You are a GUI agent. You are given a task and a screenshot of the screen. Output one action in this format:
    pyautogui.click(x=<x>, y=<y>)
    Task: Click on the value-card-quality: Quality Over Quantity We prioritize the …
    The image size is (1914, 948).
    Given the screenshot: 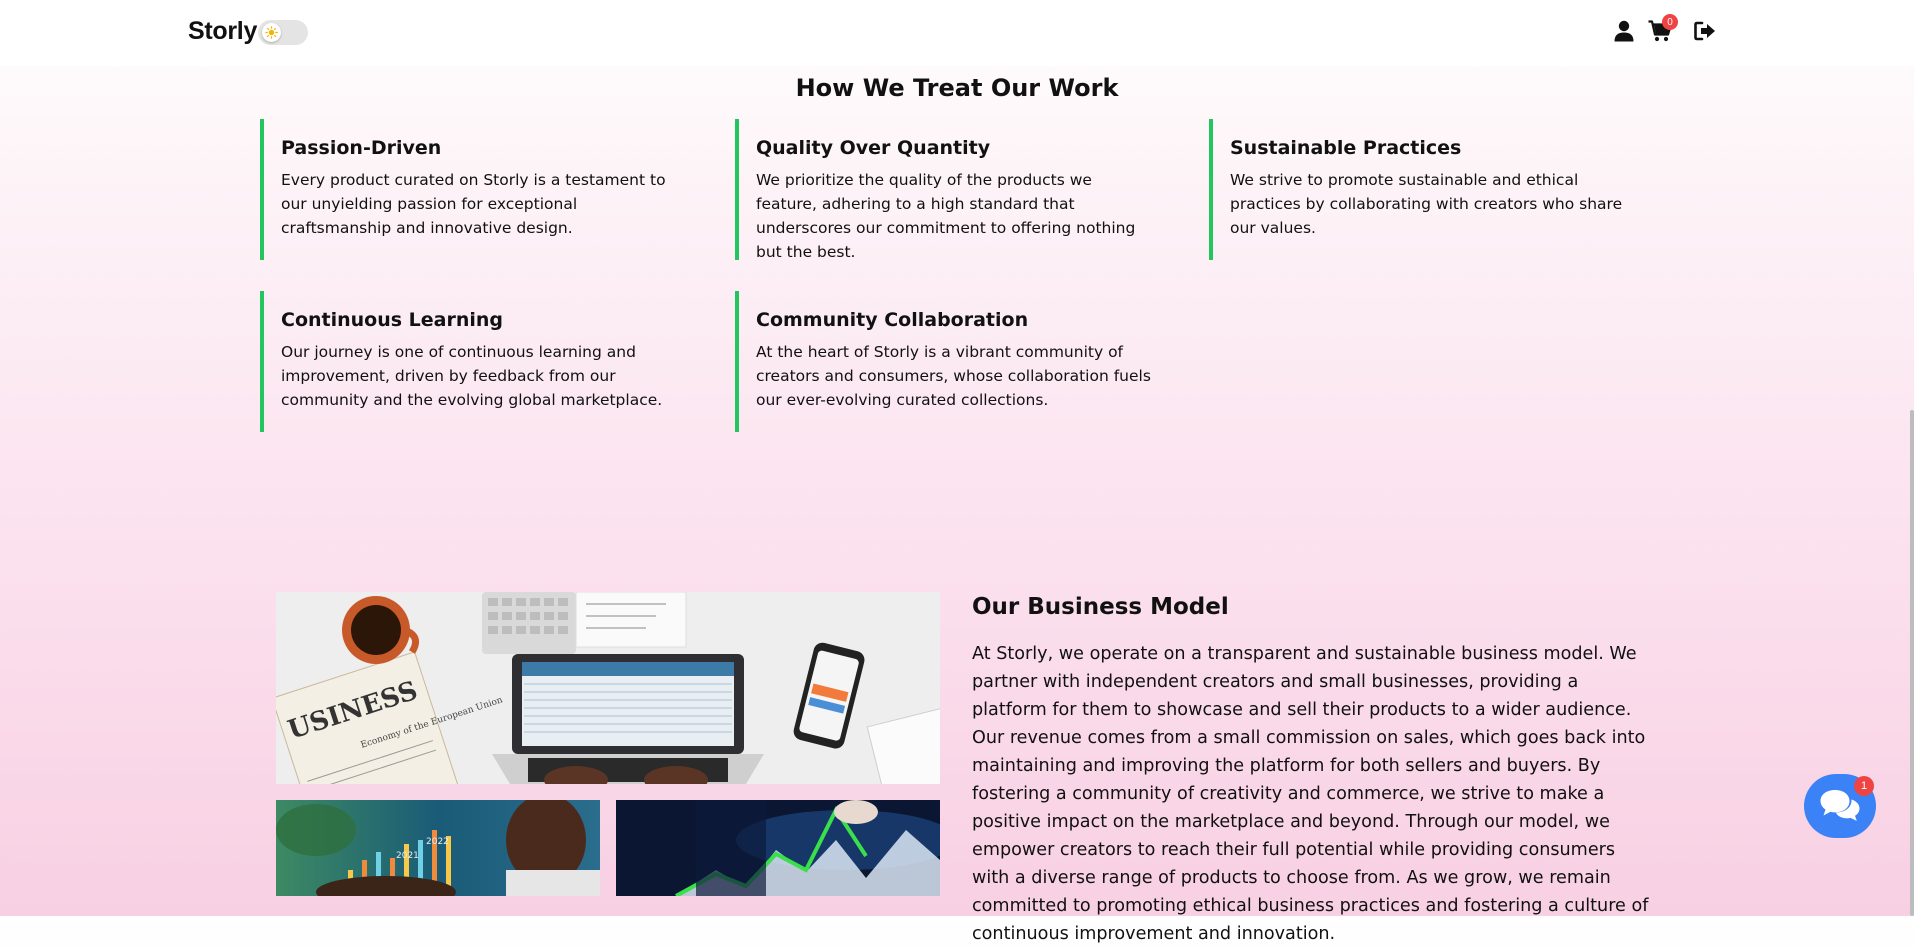 What is the action you would take?
    pyautogui.click(x=945, y=190)
    